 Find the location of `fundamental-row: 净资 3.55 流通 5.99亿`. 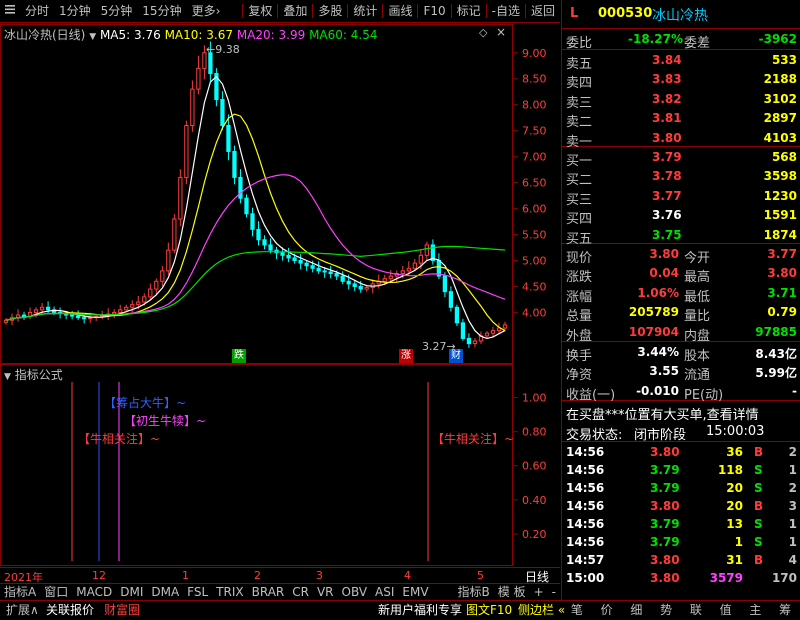

fundamental-row: 净资 3.55 流通 5.99亿 is located at coordinates (681, 372).